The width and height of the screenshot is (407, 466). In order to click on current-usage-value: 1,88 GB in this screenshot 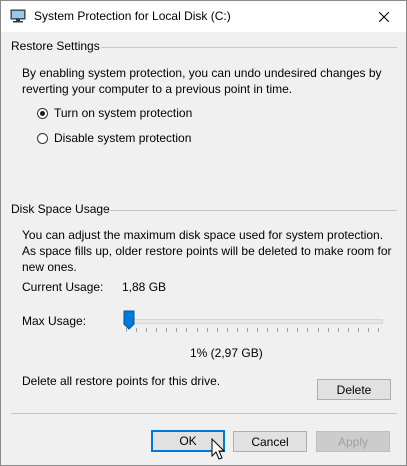, I will do `click(144, 287)`.